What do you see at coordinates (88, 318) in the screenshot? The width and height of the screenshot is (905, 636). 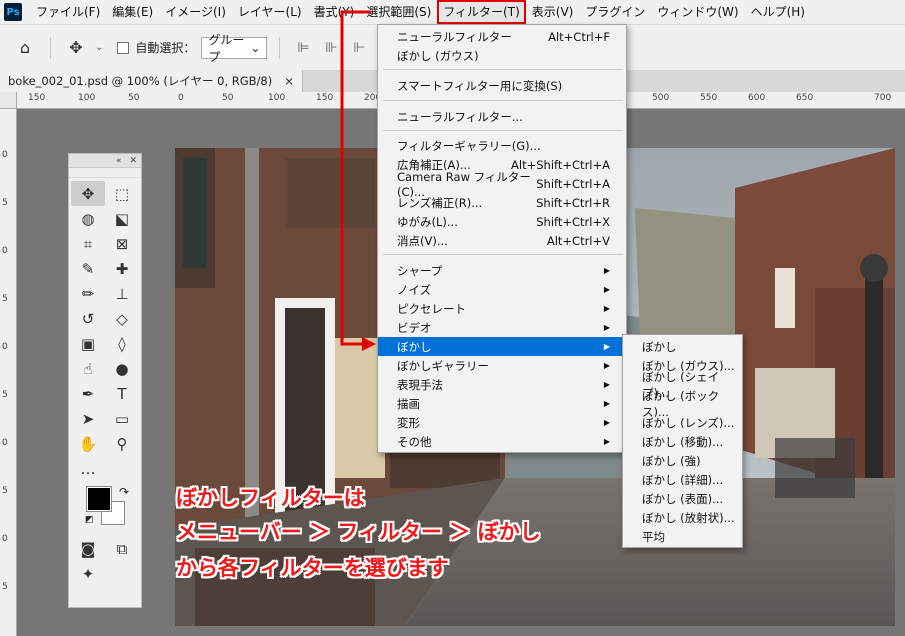 I see `history-brush-tool-icon: ↺` at bounding box center [88, 318].